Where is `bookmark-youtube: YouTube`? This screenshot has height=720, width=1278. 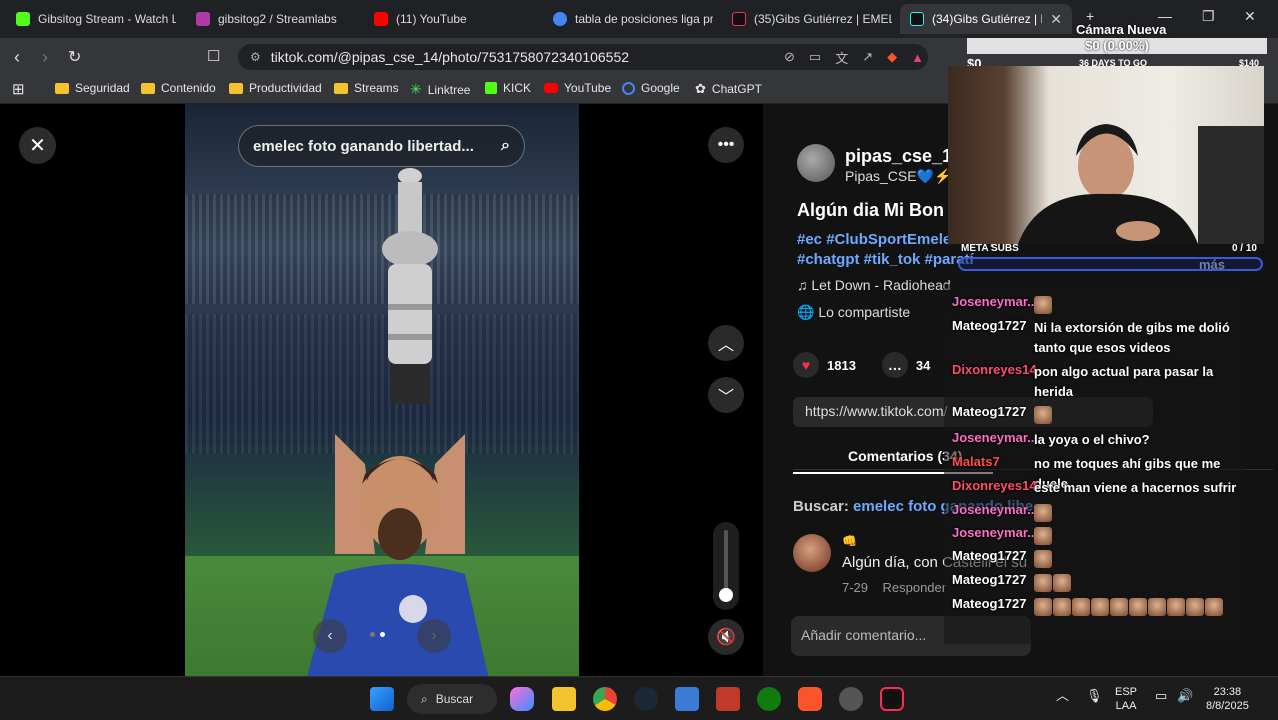
bookmark-youtube: YouTube is located at coordinates (577, 88).